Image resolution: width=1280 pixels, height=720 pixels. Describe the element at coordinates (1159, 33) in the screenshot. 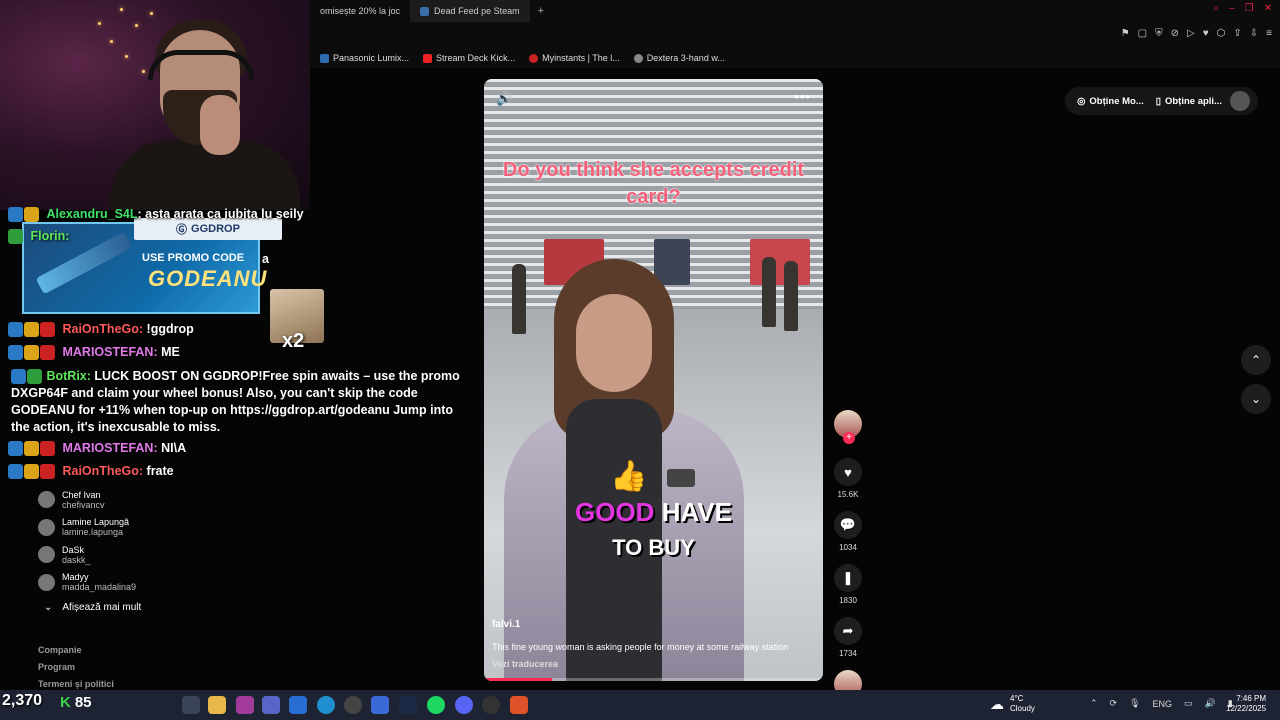

I see `shield-icon: ⛨` at that location.